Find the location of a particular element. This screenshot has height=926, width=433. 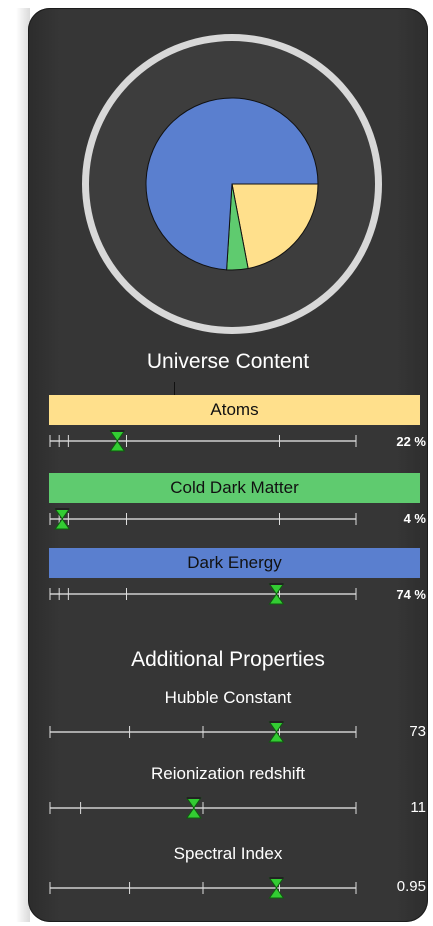

spectral-index-slider is located at coordinates (206, 888).